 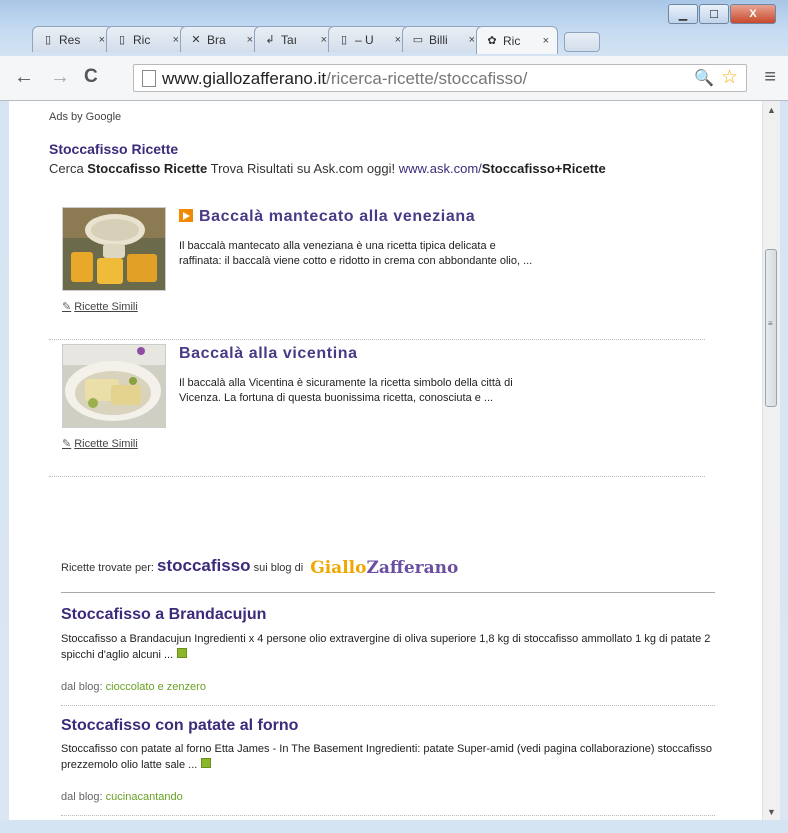 What do you see at coordinates (147, 168) in the screenshot?
I see `ad-body-bold: Stoccafisso Ricette` at bounding box center [147, 168].